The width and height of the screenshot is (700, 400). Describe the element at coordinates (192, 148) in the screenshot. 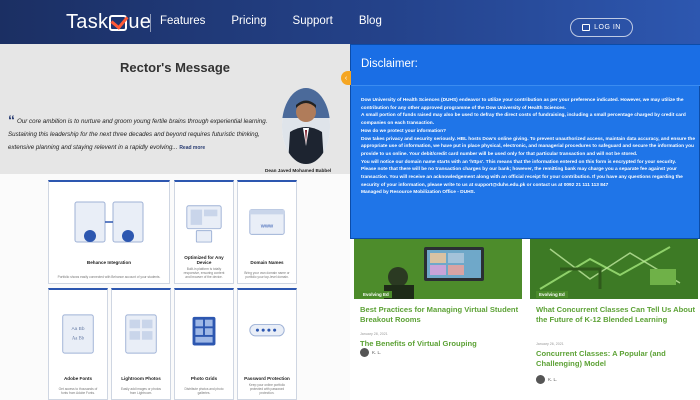

I see `read-more-link: Read more` at that location.